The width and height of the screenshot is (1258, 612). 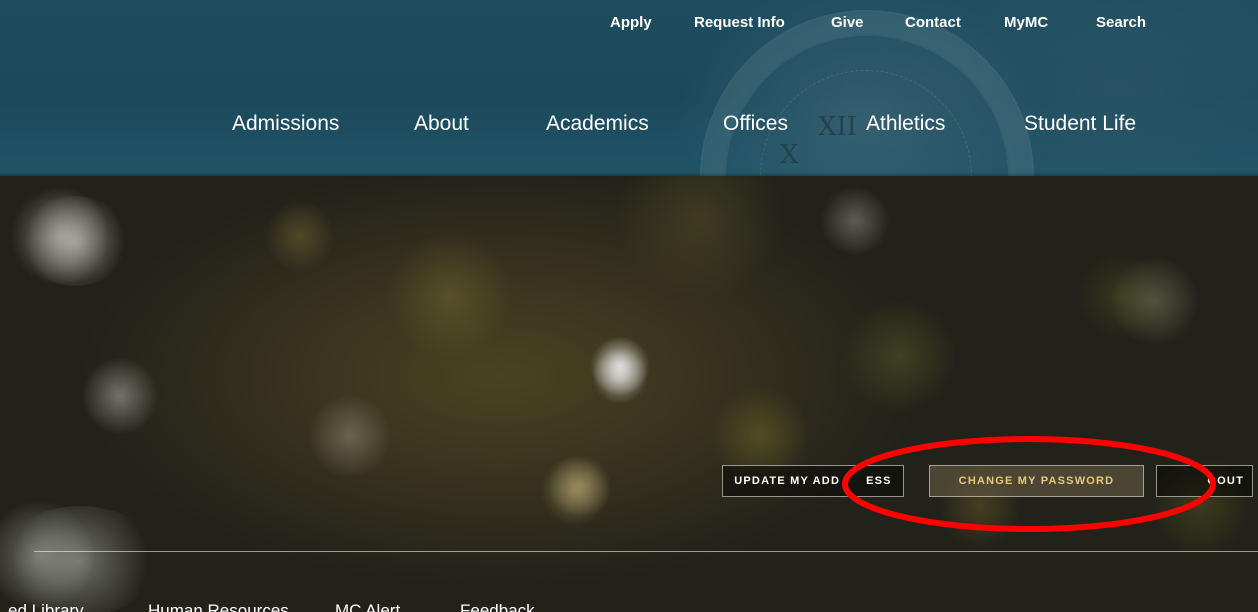 What do you see at coordinates (218, 606) in the screenshot?
I see `quick-link-human-resources: Human Resources` at bounding box center [218, 606].